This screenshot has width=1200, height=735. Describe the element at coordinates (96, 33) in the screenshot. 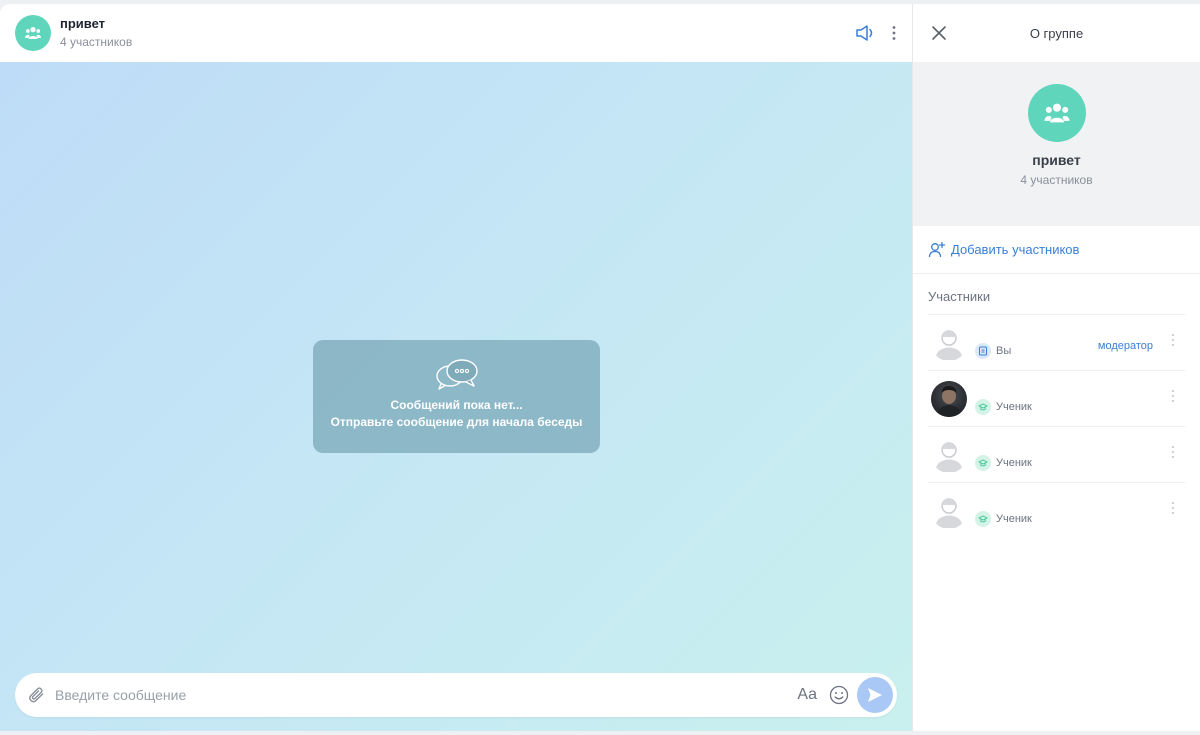

I see `chat-header-info: привет 4 участников` at that location.